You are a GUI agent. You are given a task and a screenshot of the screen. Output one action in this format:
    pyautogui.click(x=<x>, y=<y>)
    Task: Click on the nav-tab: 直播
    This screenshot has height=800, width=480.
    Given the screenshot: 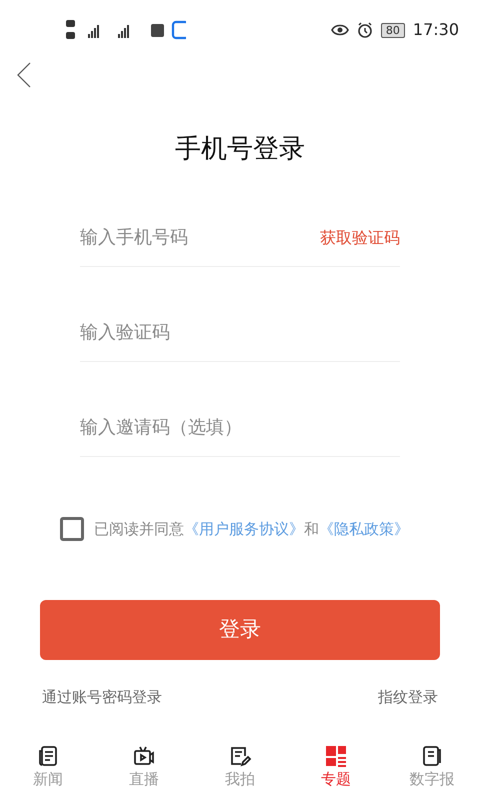 What is the action you would take?
    pyautogui.click(x=144, y=767)
    